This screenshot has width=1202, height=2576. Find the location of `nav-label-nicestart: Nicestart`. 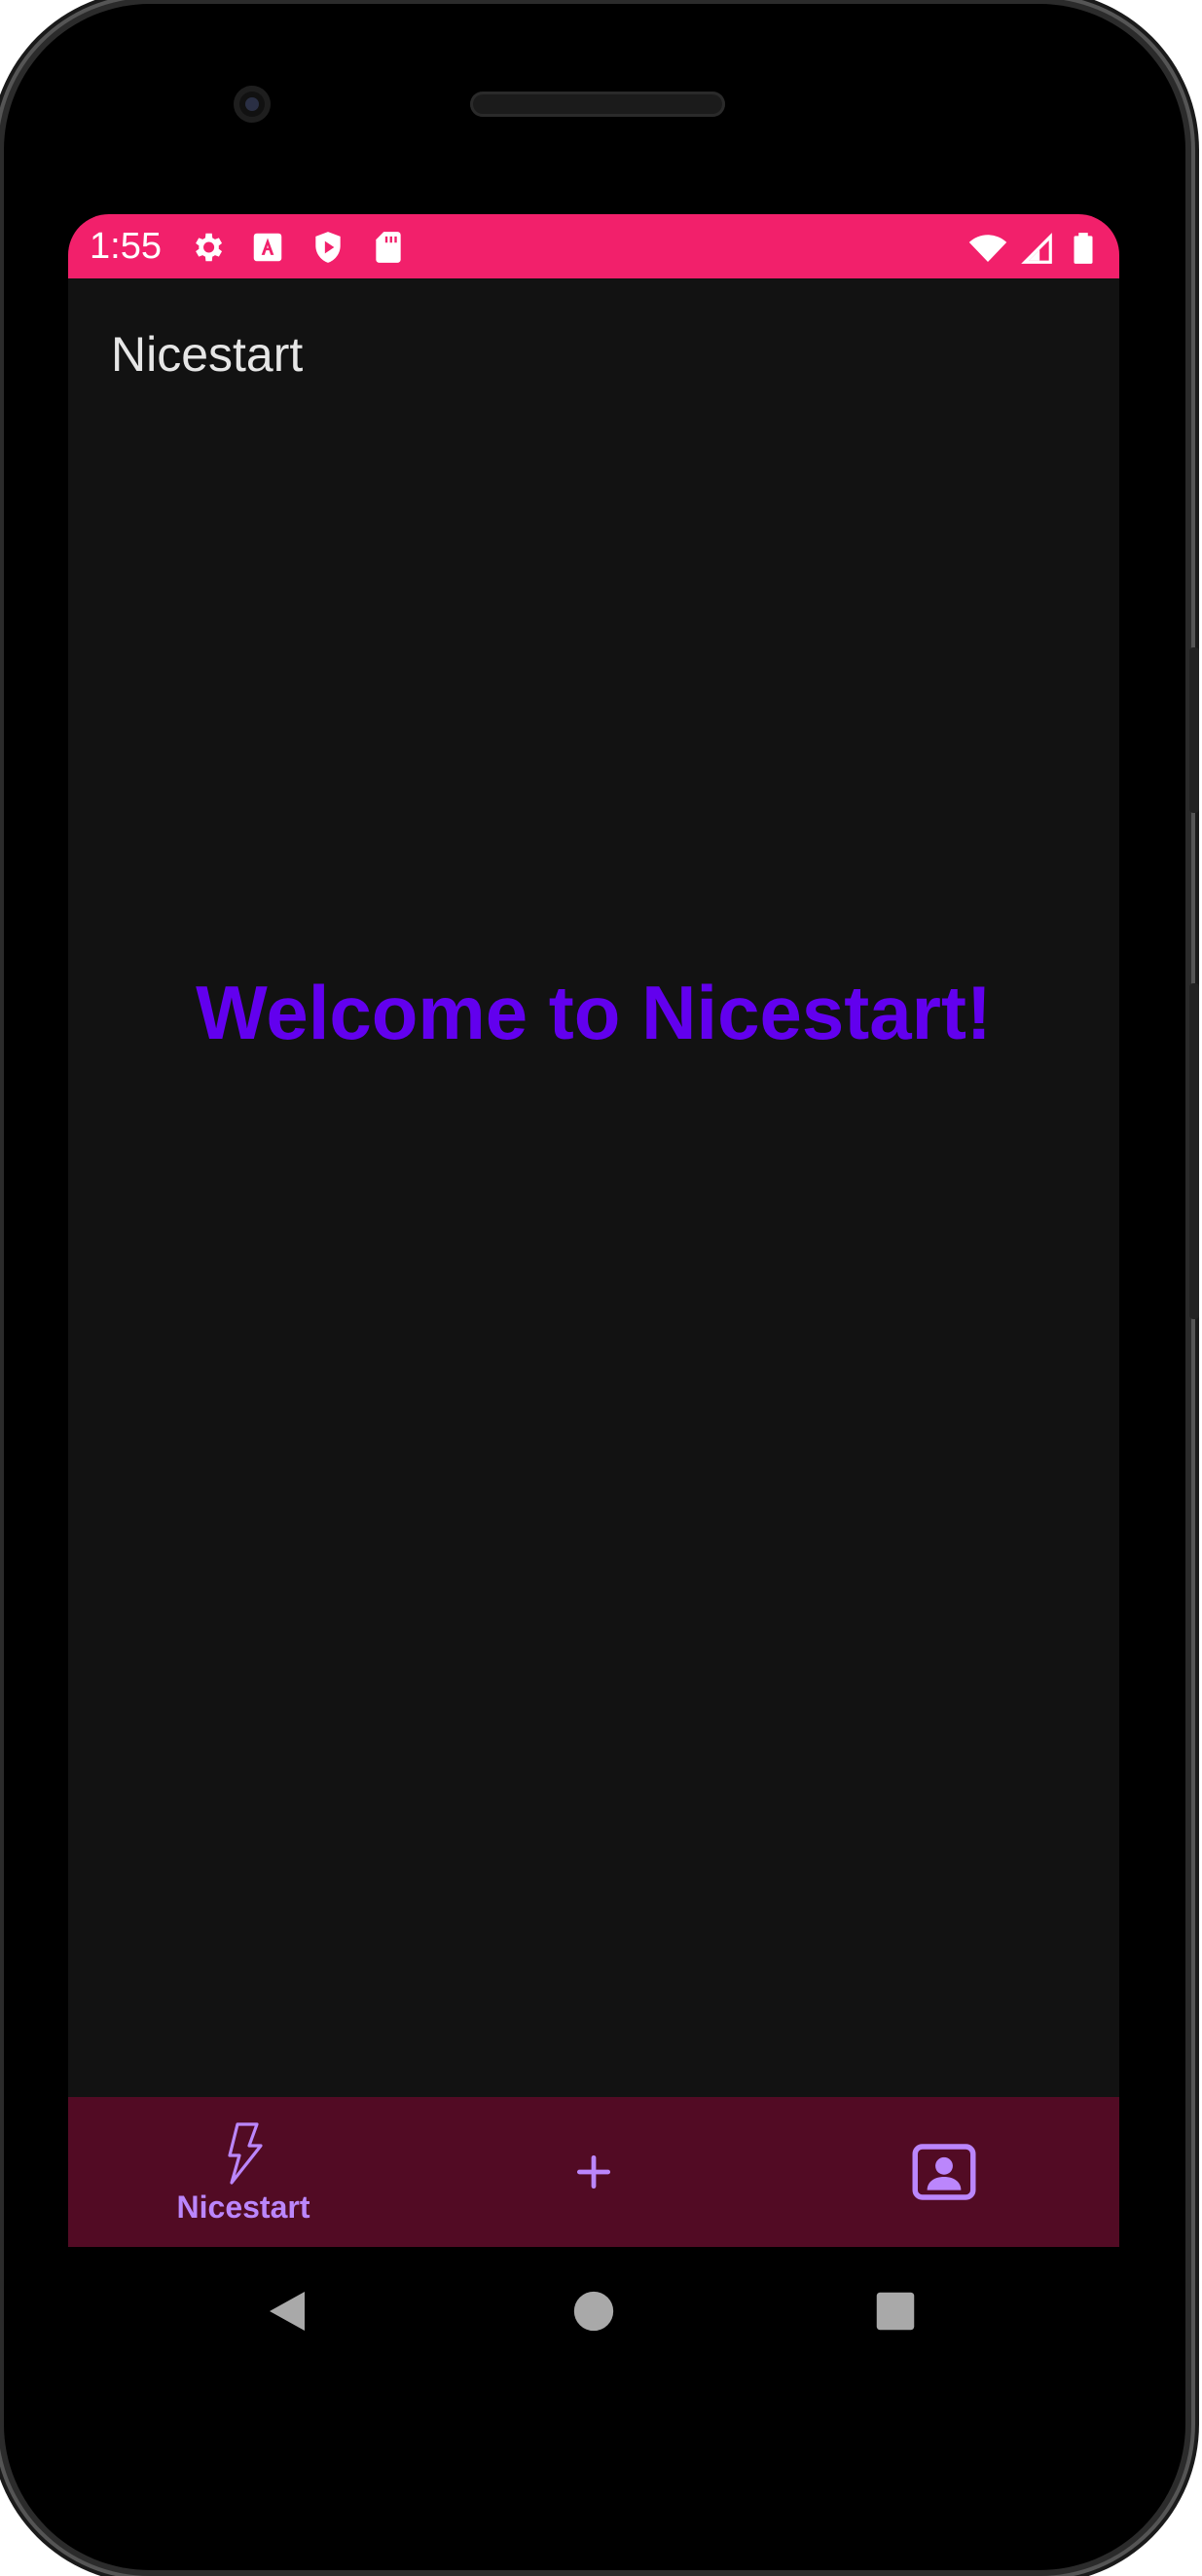

nav-label-nicestart: Nicestart is located at coordinates (243, 2207).